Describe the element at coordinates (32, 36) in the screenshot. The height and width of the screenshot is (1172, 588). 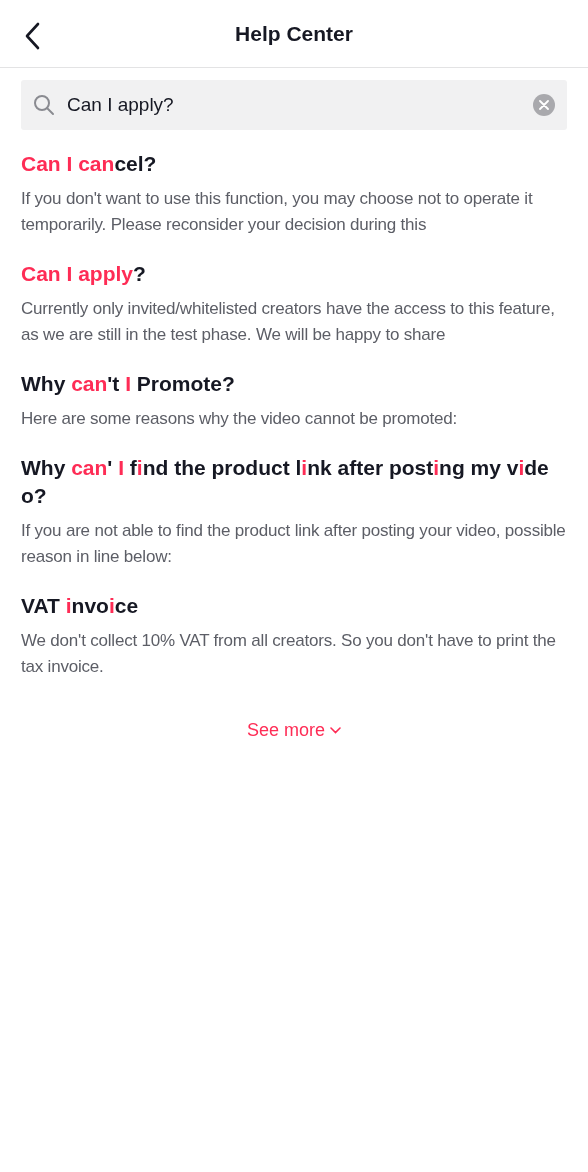
I see `back-icon` at that location.